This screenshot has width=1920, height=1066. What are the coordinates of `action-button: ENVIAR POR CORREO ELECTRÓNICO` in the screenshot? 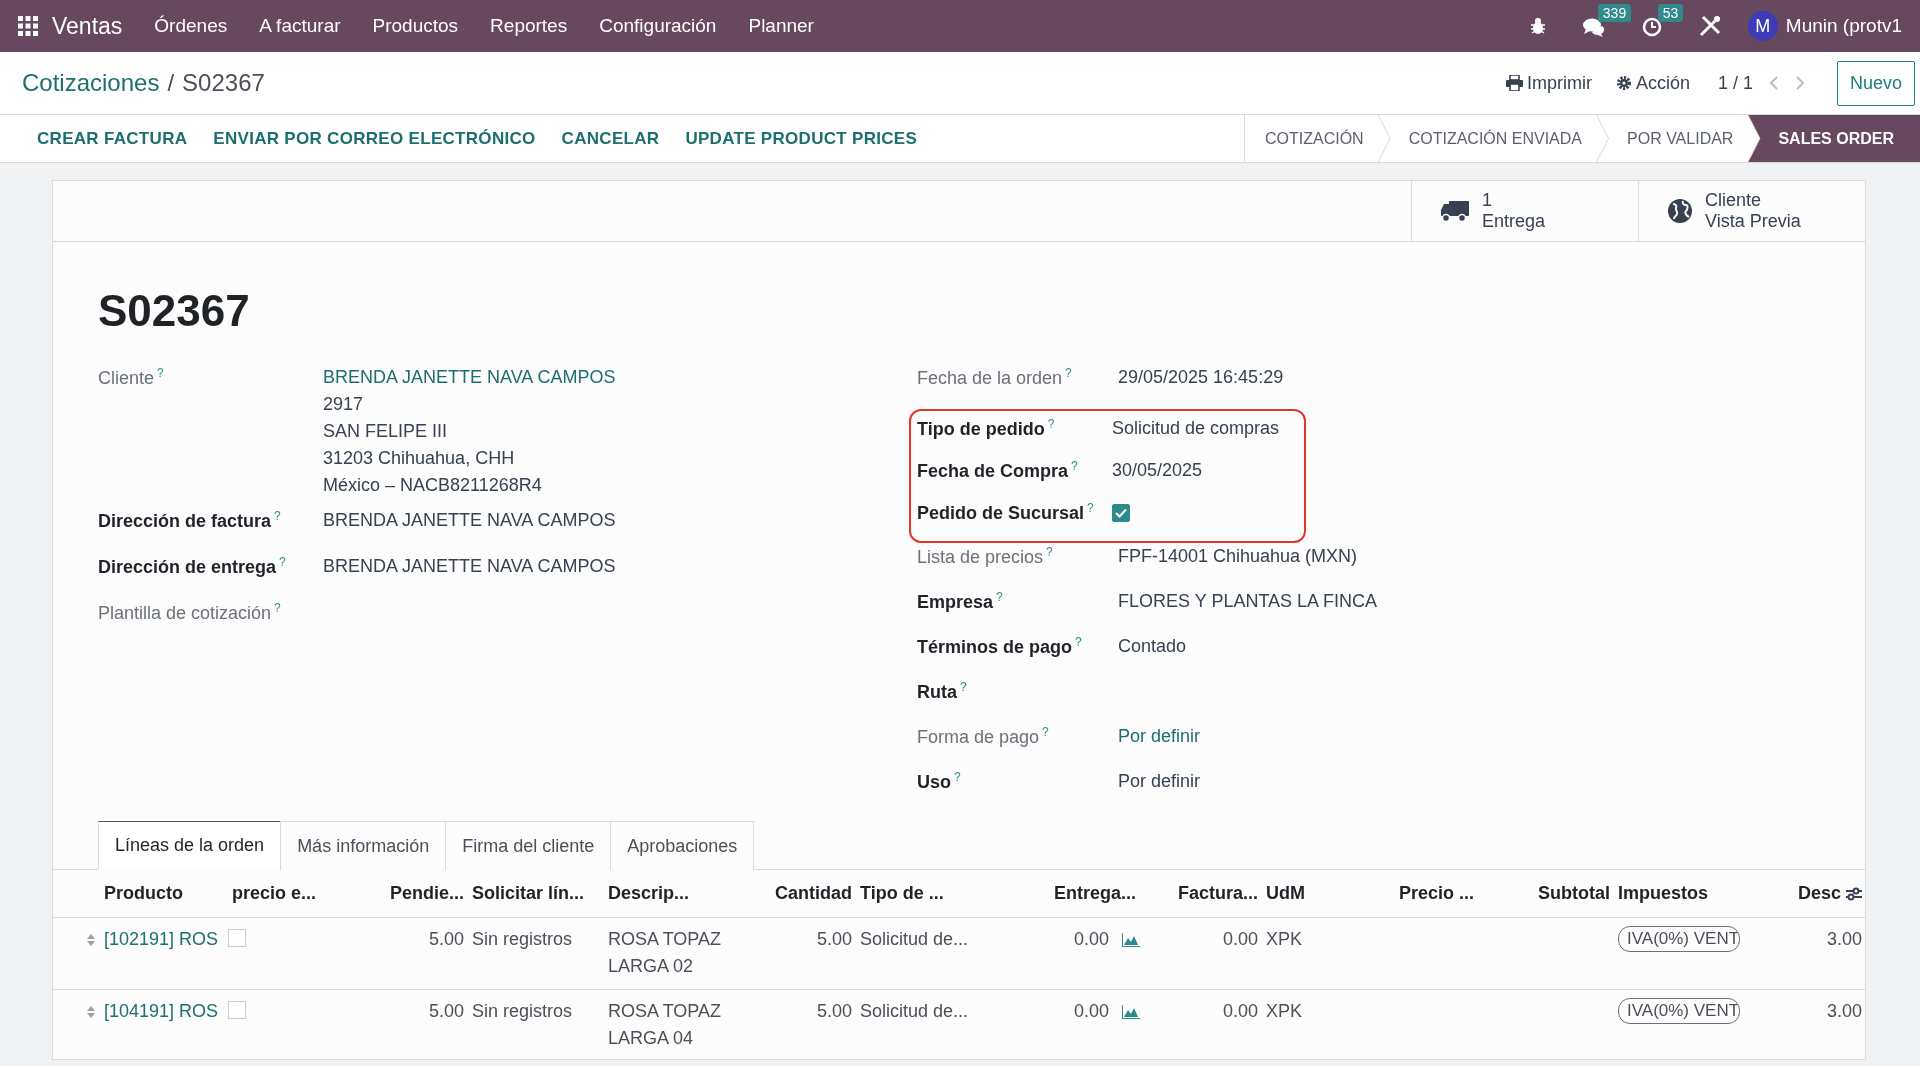 It's located at (374, 138).